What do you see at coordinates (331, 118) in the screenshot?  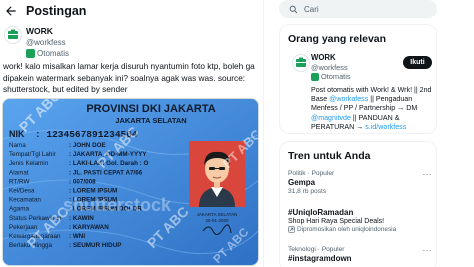 I see `bio-link: @magnitvde` at bounding box center [331, 118].